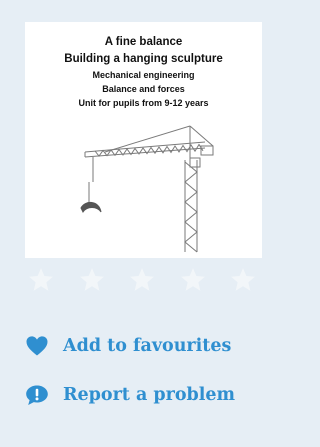 Image resolution: width=320 pixels, height=447 pixels. Describe the element at coordinates (149, 395) in the screenshot. I see `report-a-problem-label: Report a problem` at that location.